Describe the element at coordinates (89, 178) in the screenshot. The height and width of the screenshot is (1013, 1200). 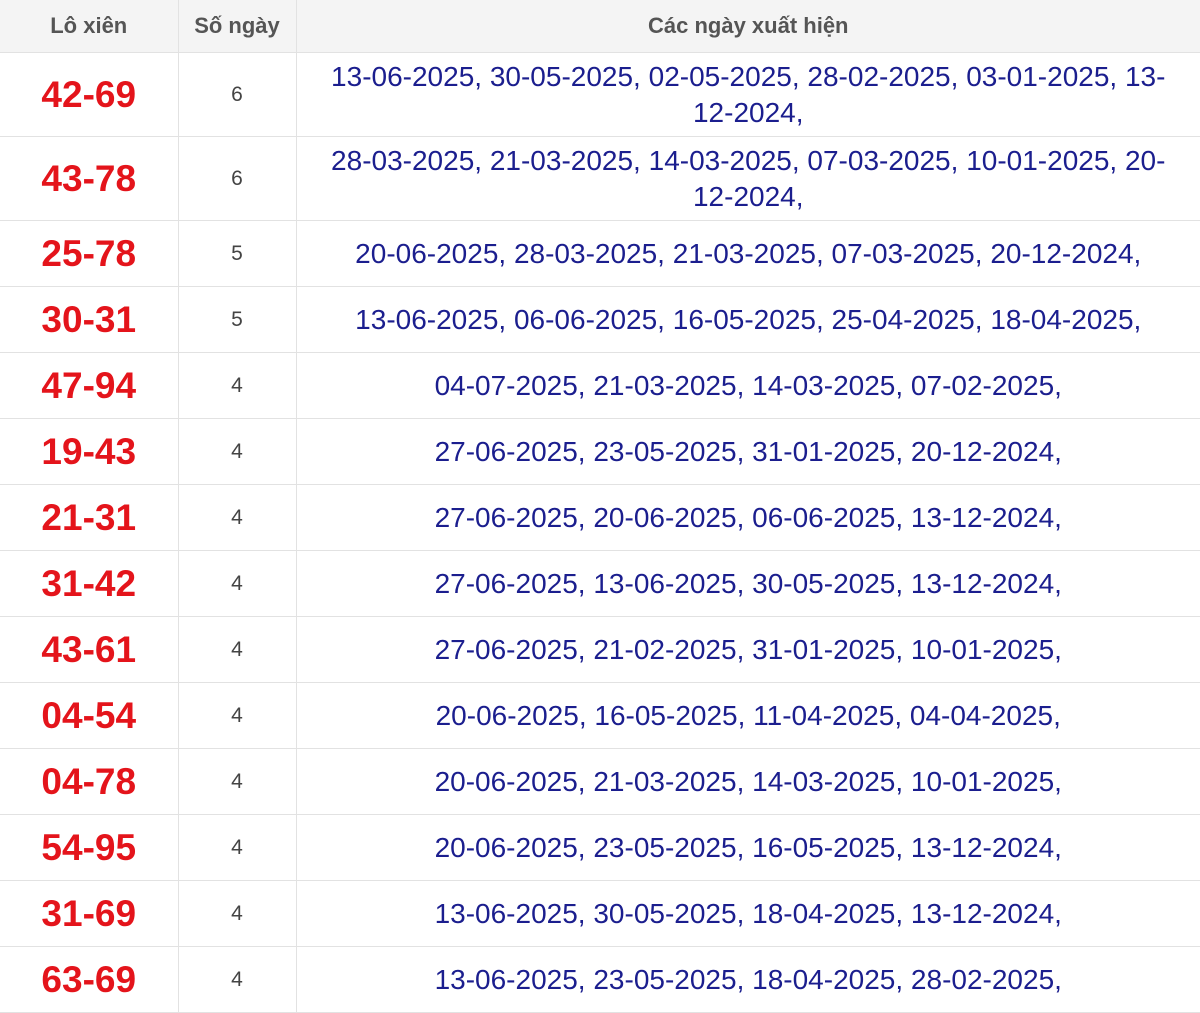
I see `pair-cell: 43-78` at that location.